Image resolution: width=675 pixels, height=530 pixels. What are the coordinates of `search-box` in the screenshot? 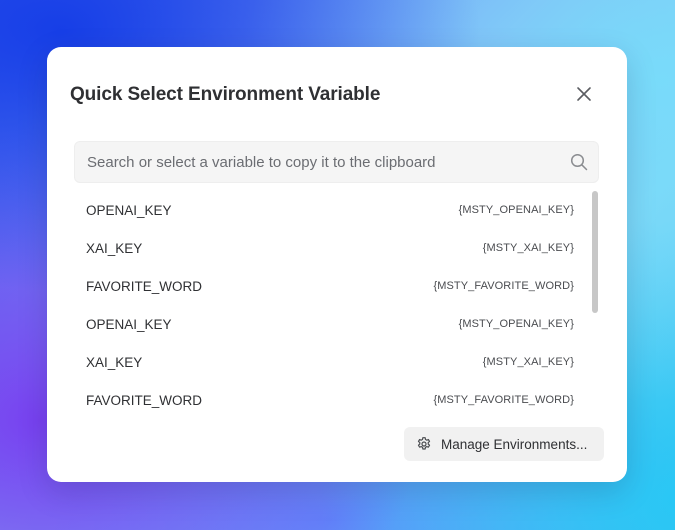 It's located at (336, 162).